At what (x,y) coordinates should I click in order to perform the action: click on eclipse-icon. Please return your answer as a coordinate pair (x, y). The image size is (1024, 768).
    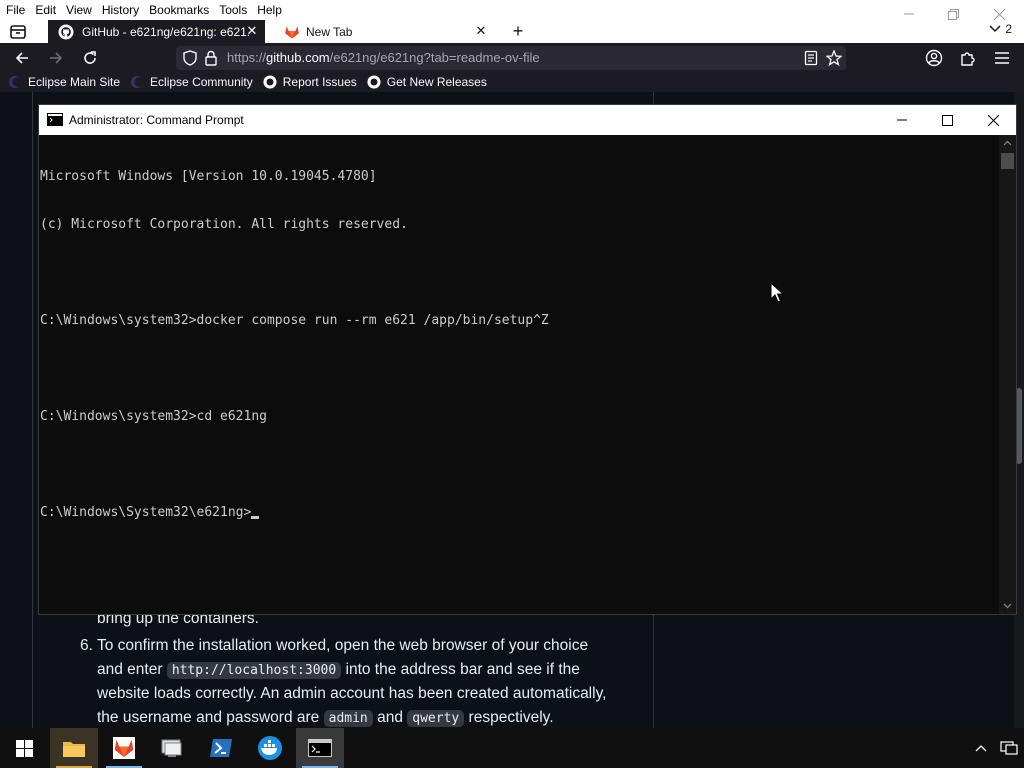
    Looking at the image, I should click on (15, 82).